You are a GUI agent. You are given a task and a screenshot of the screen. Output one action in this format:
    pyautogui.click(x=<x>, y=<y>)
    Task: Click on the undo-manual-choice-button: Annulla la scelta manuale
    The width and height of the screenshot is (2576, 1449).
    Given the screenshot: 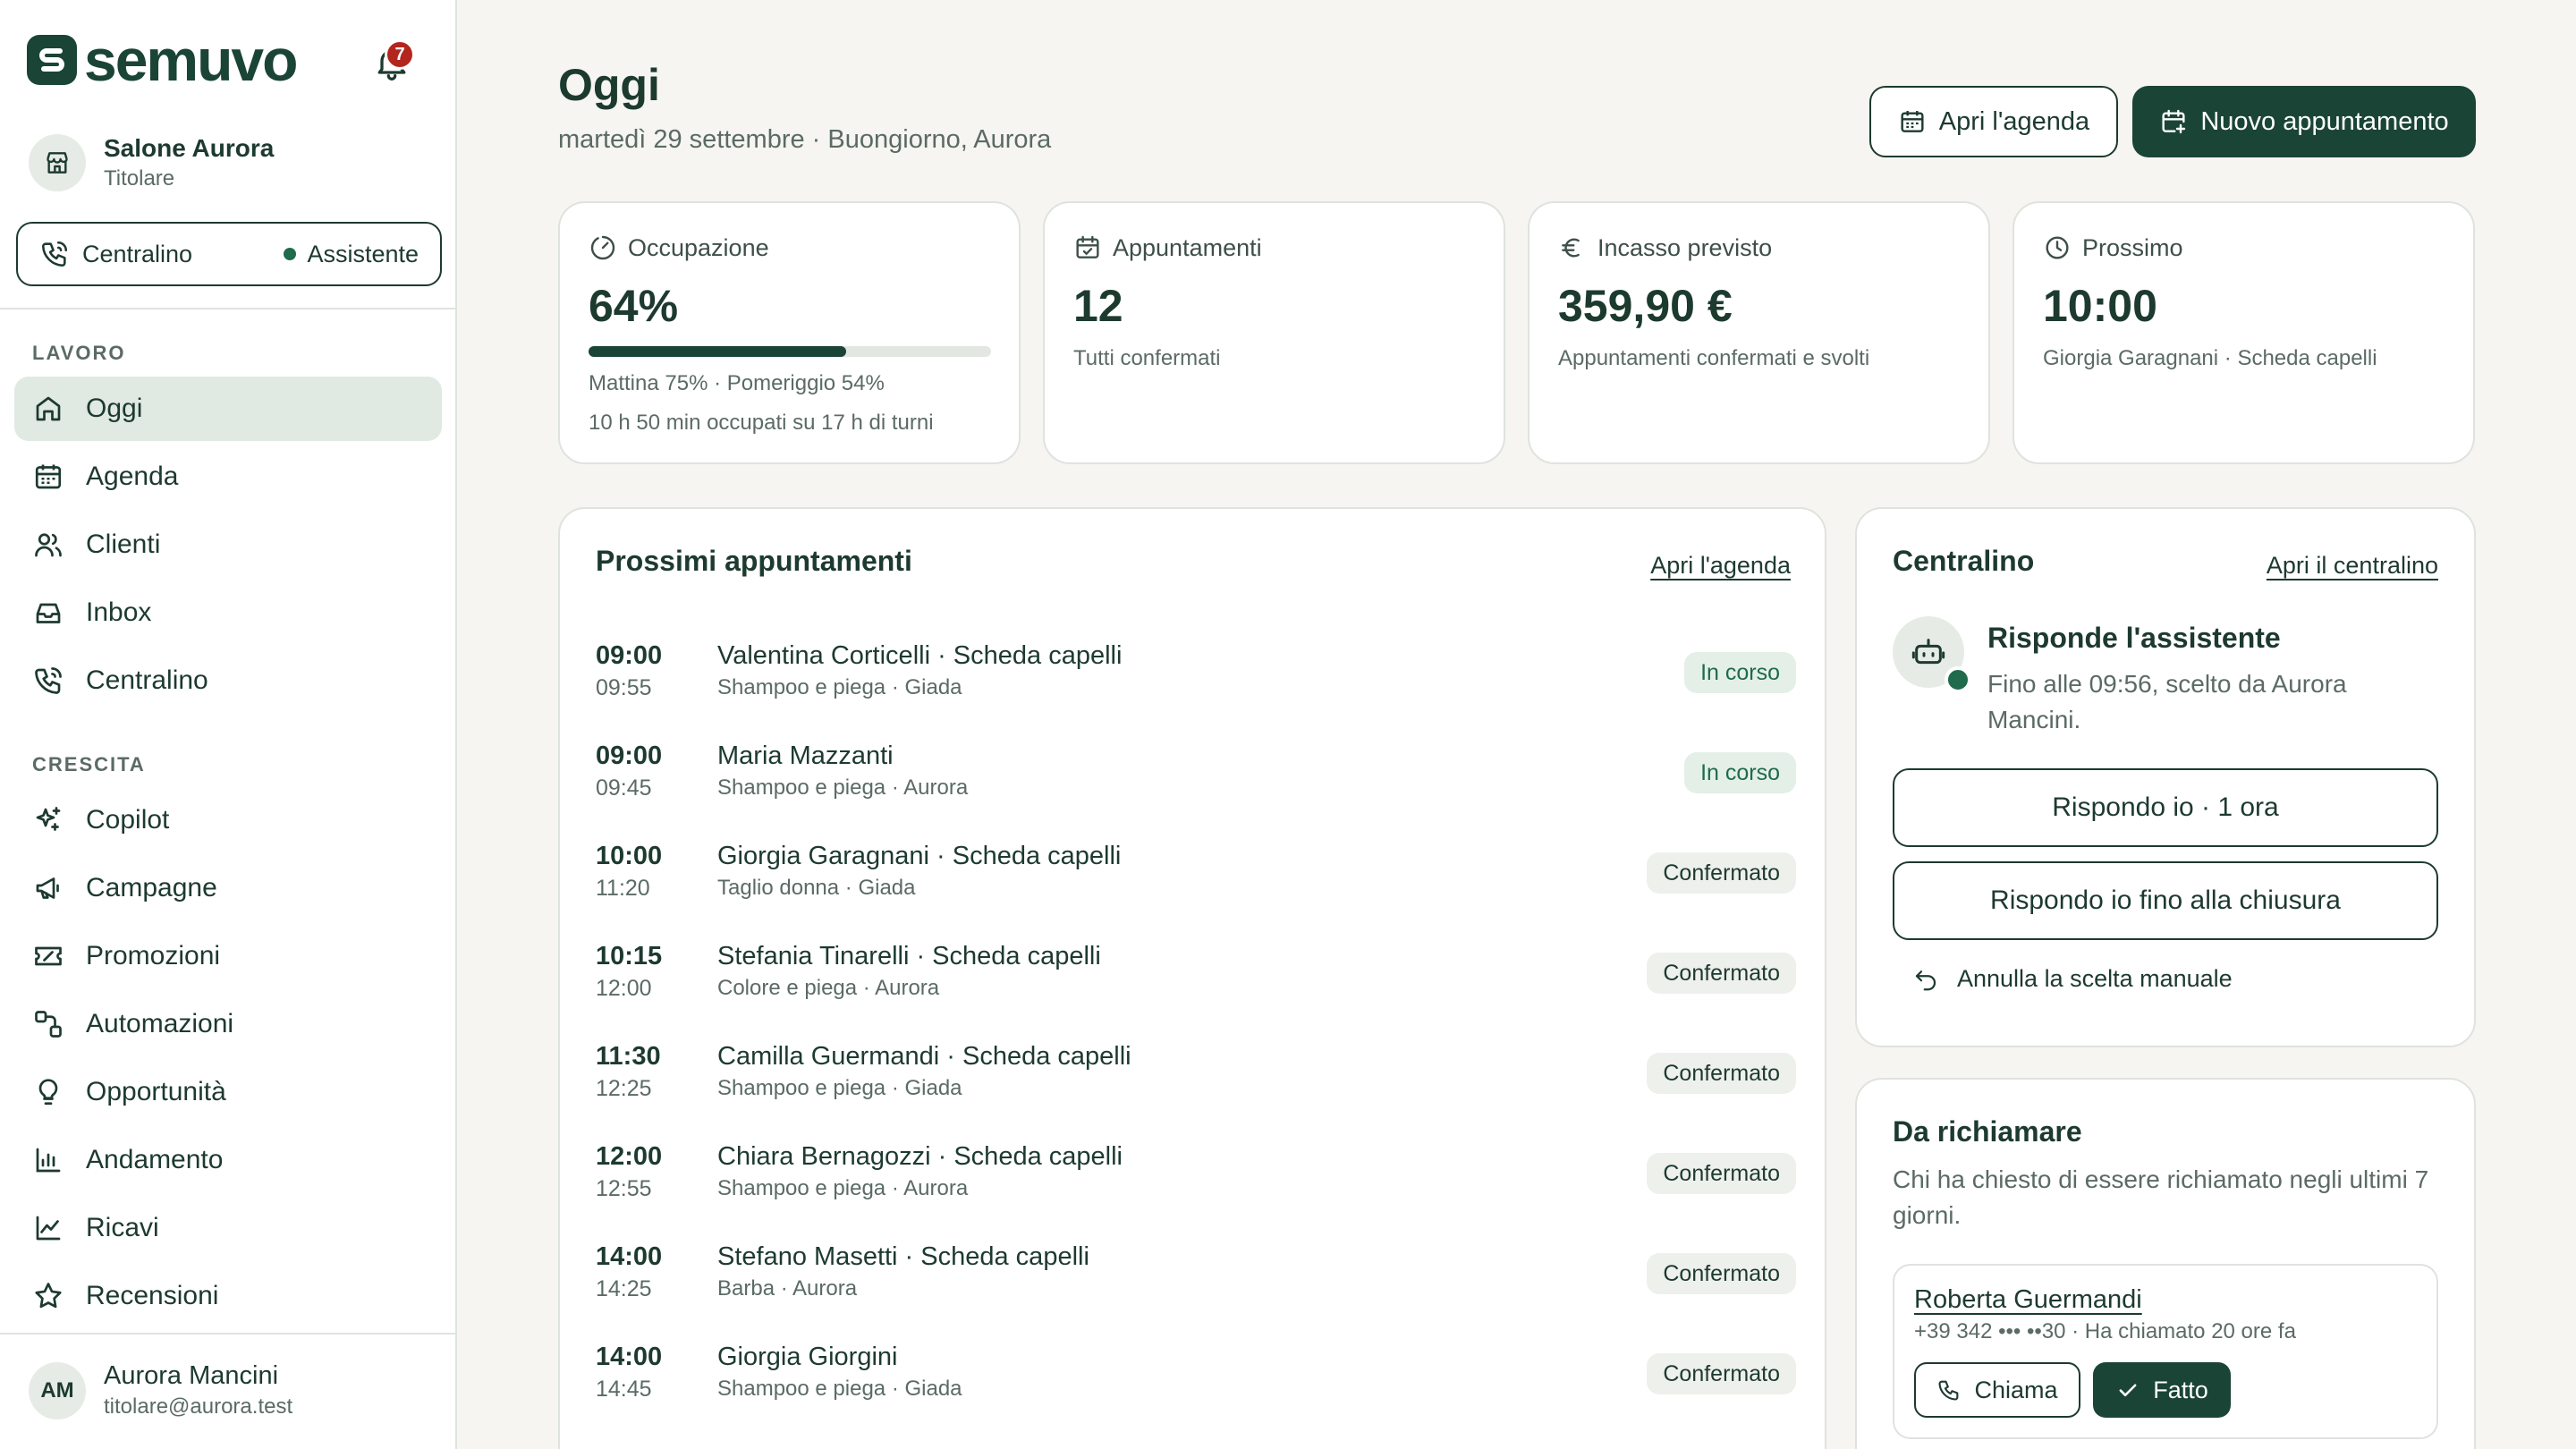 What is the action you would take?
    pyautogui.click(x=2072, y=979)
    